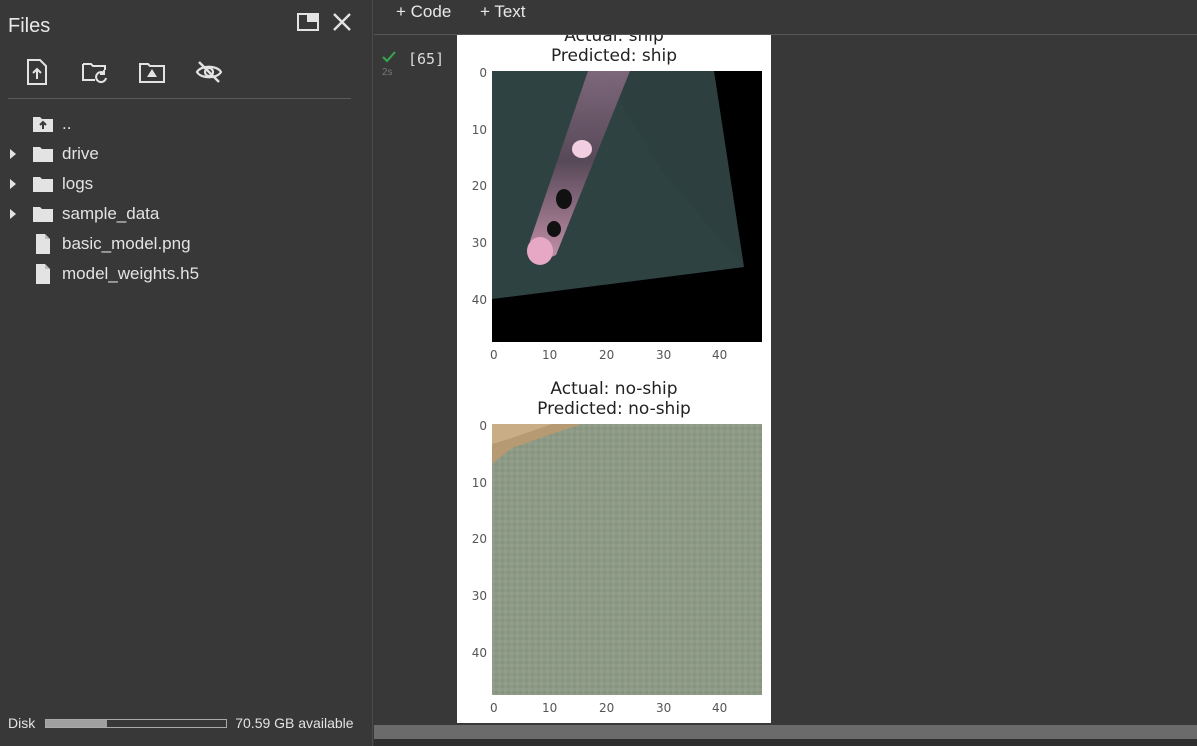 This screenshot has width=1197, height=746. I want to click on cell-gutter: [65] 2s, so click(415, 380).